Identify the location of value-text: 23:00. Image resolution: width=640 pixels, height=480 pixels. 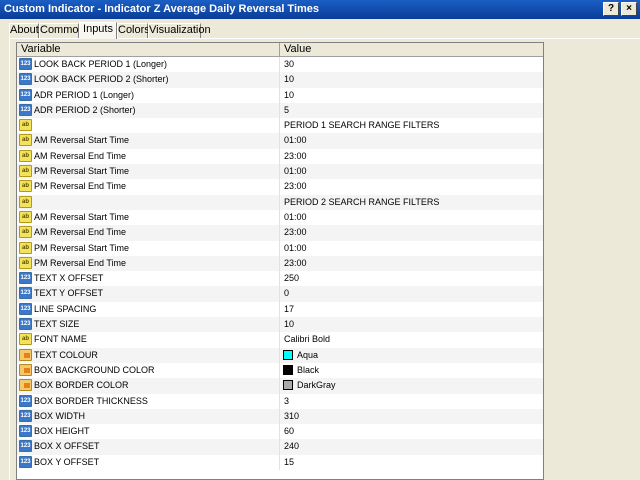
(295, 186).